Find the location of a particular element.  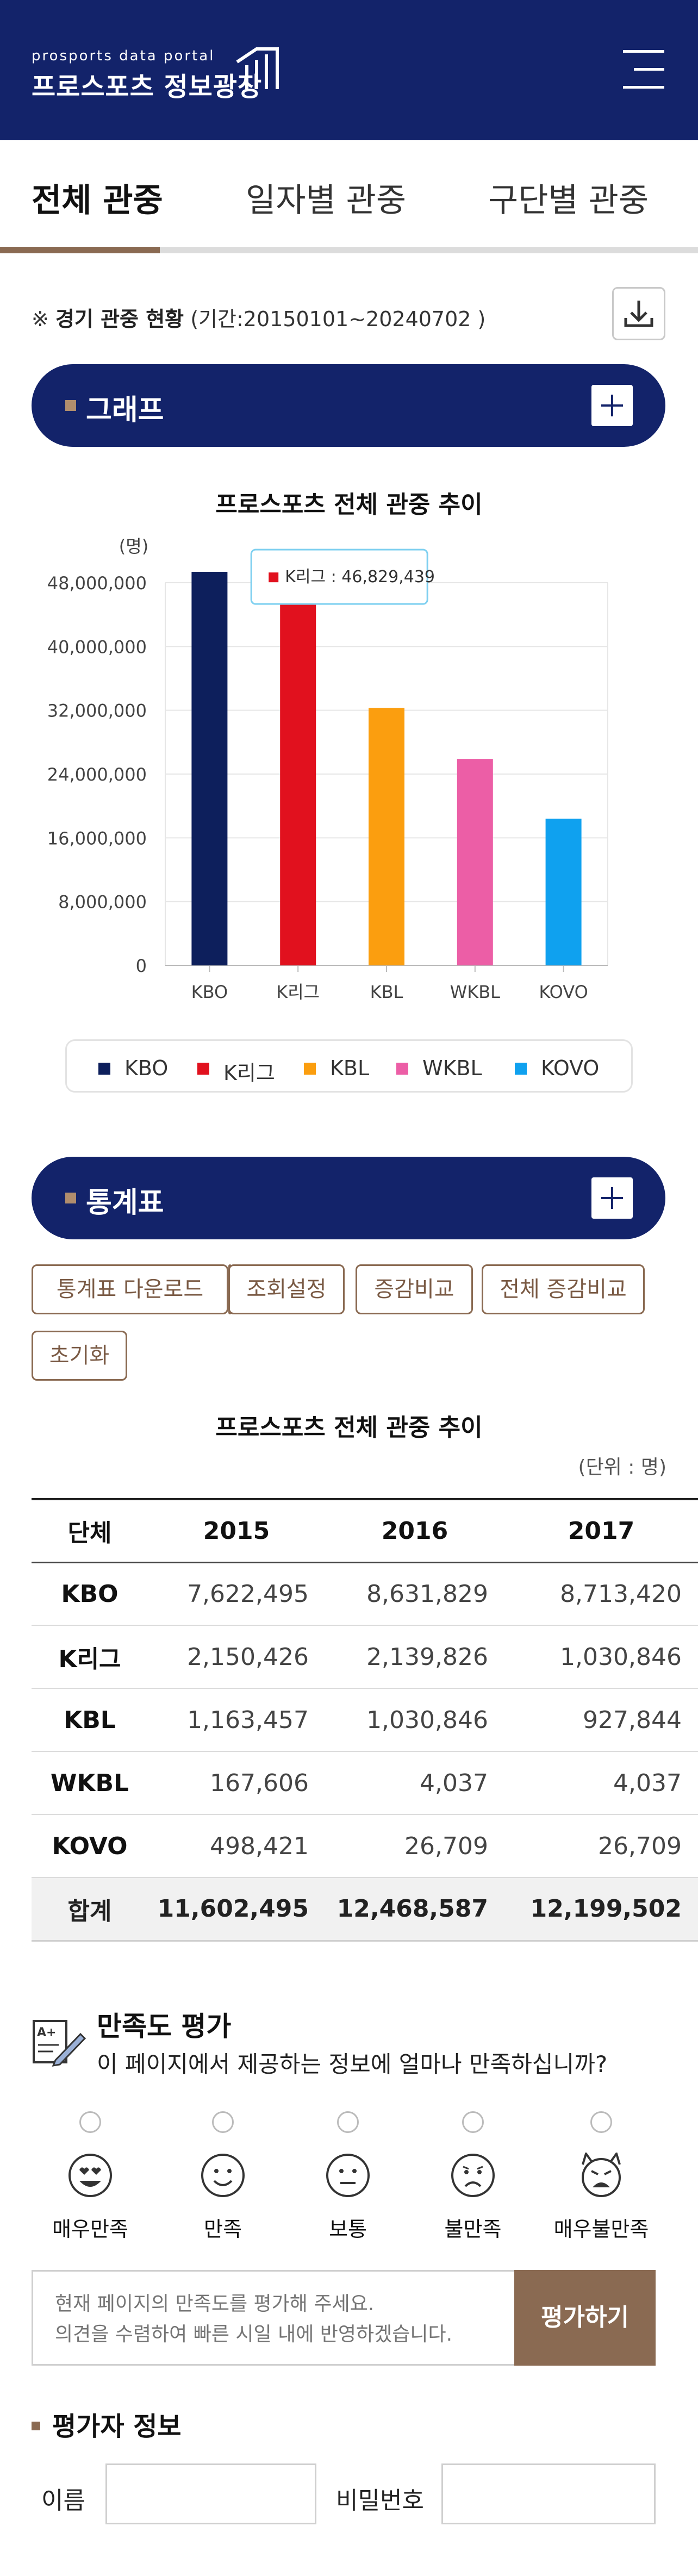

table-download-button: 통계표 다운로드 is located at coordinates (130, 1289).